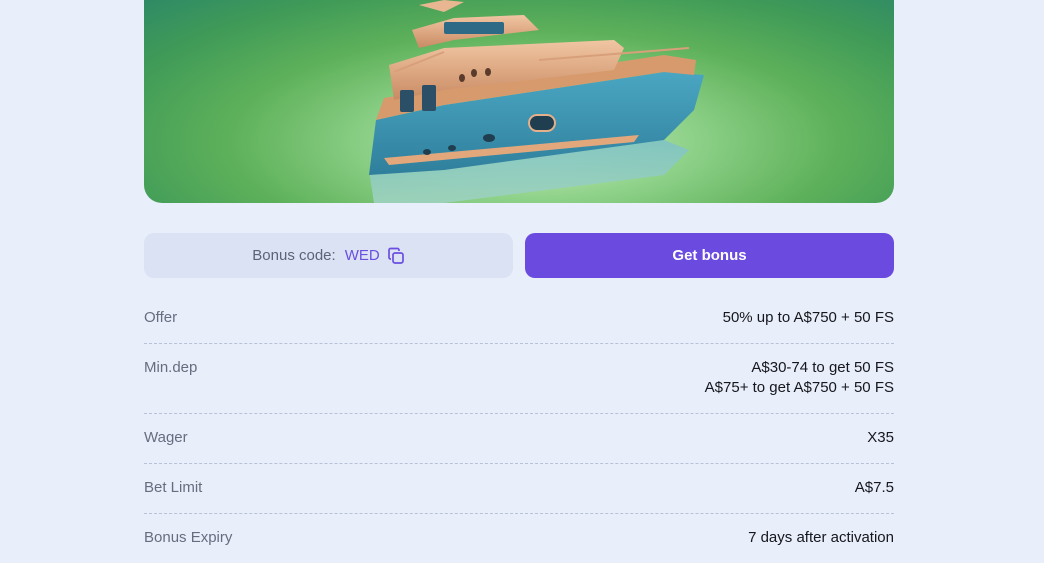 The image size is (1044, 563). Describe the element at coordinates (519, 538) in the screenshot. I see `detail-row-bonus-expiry: Bonus Expiry 7 days after activation` at that location.